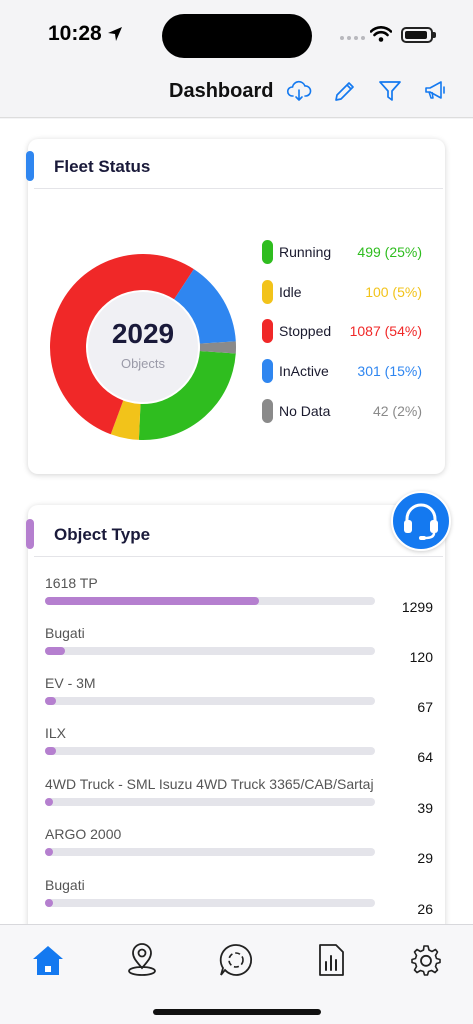  I want to click on legend-value: 42 (2%), so click(397, 411).